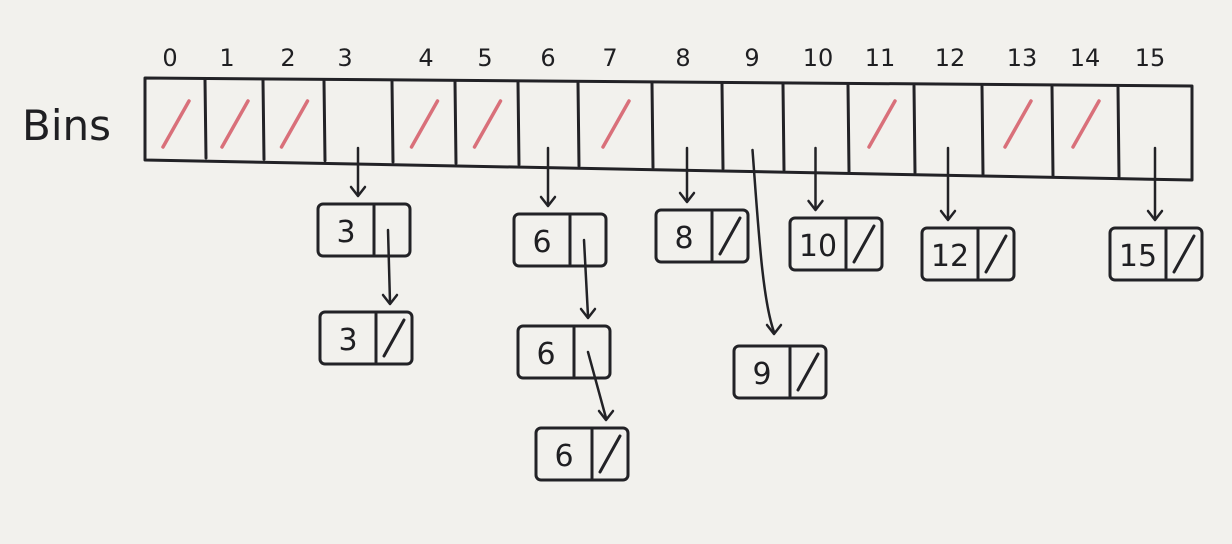  What do you see at coordinates (560, 106) in the screenshot?
I see `bin-cell-6: 6` at bounding box center [560, 106].